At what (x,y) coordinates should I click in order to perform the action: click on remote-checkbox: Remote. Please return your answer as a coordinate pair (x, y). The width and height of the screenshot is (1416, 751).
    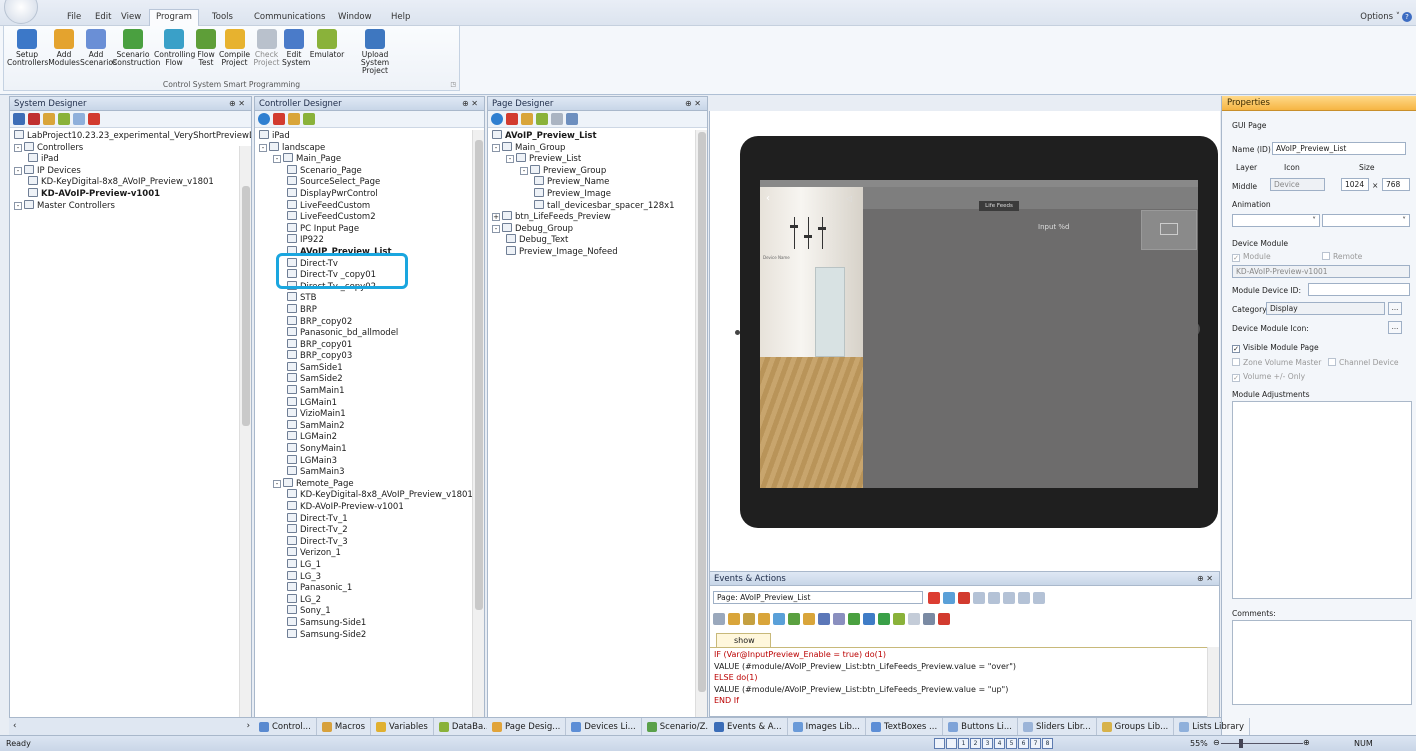
    Looking at the image, I should click on (1342, 256).